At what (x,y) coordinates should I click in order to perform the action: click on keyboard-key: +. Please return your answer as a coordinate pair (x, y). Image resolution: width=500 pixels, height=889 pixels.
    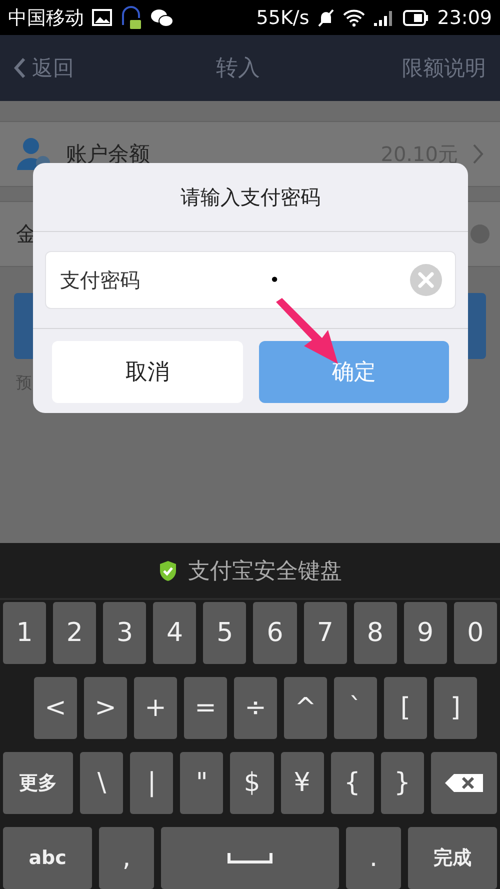
    Looking at the image, I should click on (155, 708).